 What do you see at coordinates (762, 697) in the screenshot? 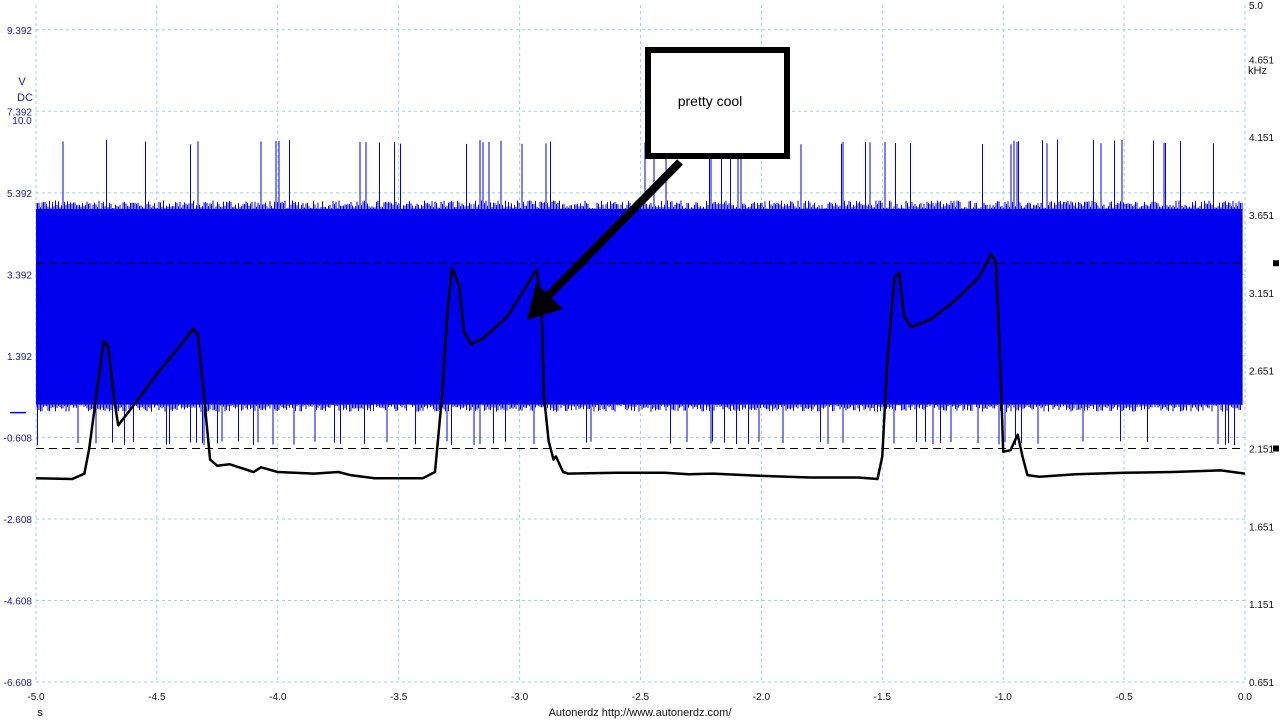
I see `x-tick-label: -2.0` at bounding box center [762, 697].